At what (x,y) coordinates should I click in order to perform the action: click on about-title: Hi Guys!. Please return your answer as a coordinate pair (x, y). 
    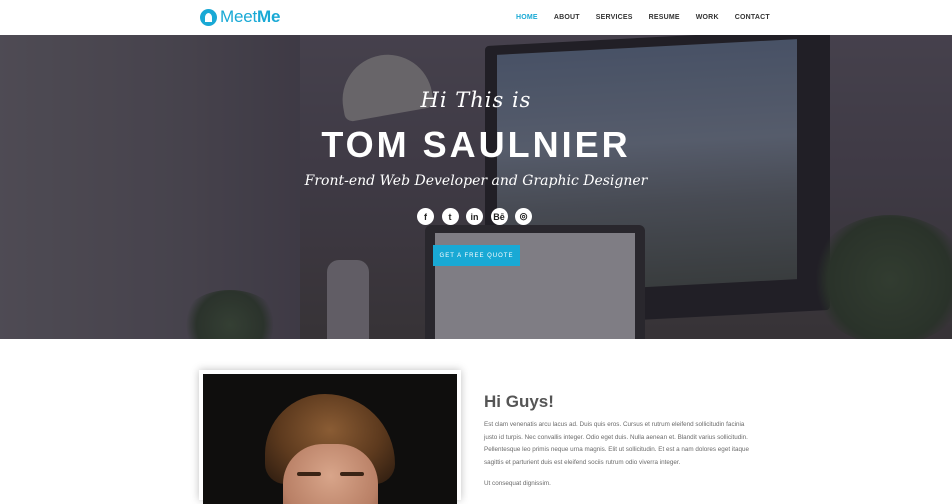
    Looking at the image, I should click on (519, 401).